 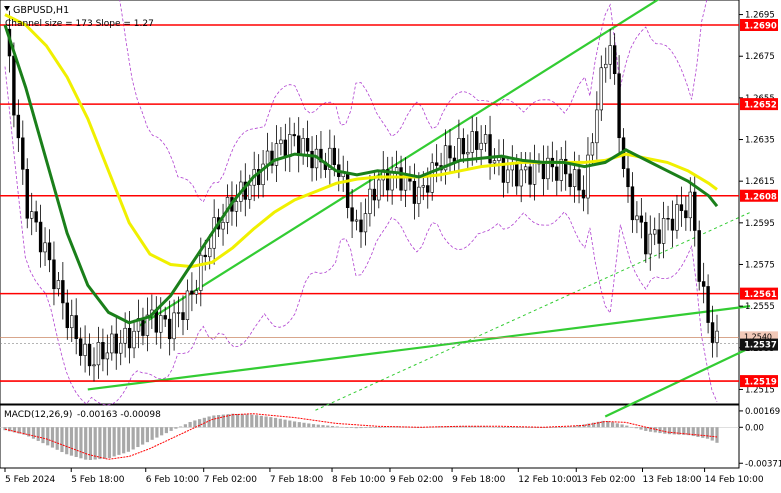 I want to click on price-tick-label: 1.2675, so click(x=760, y=57).